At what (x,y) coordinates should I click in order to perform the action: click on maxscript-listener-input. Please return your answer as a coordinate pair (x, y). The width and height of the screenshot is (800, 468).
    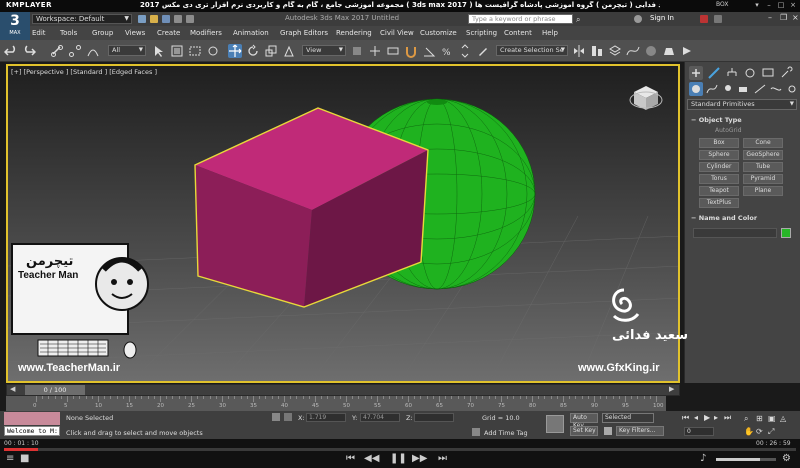
    Looking at the image, I should click on (32, 418).